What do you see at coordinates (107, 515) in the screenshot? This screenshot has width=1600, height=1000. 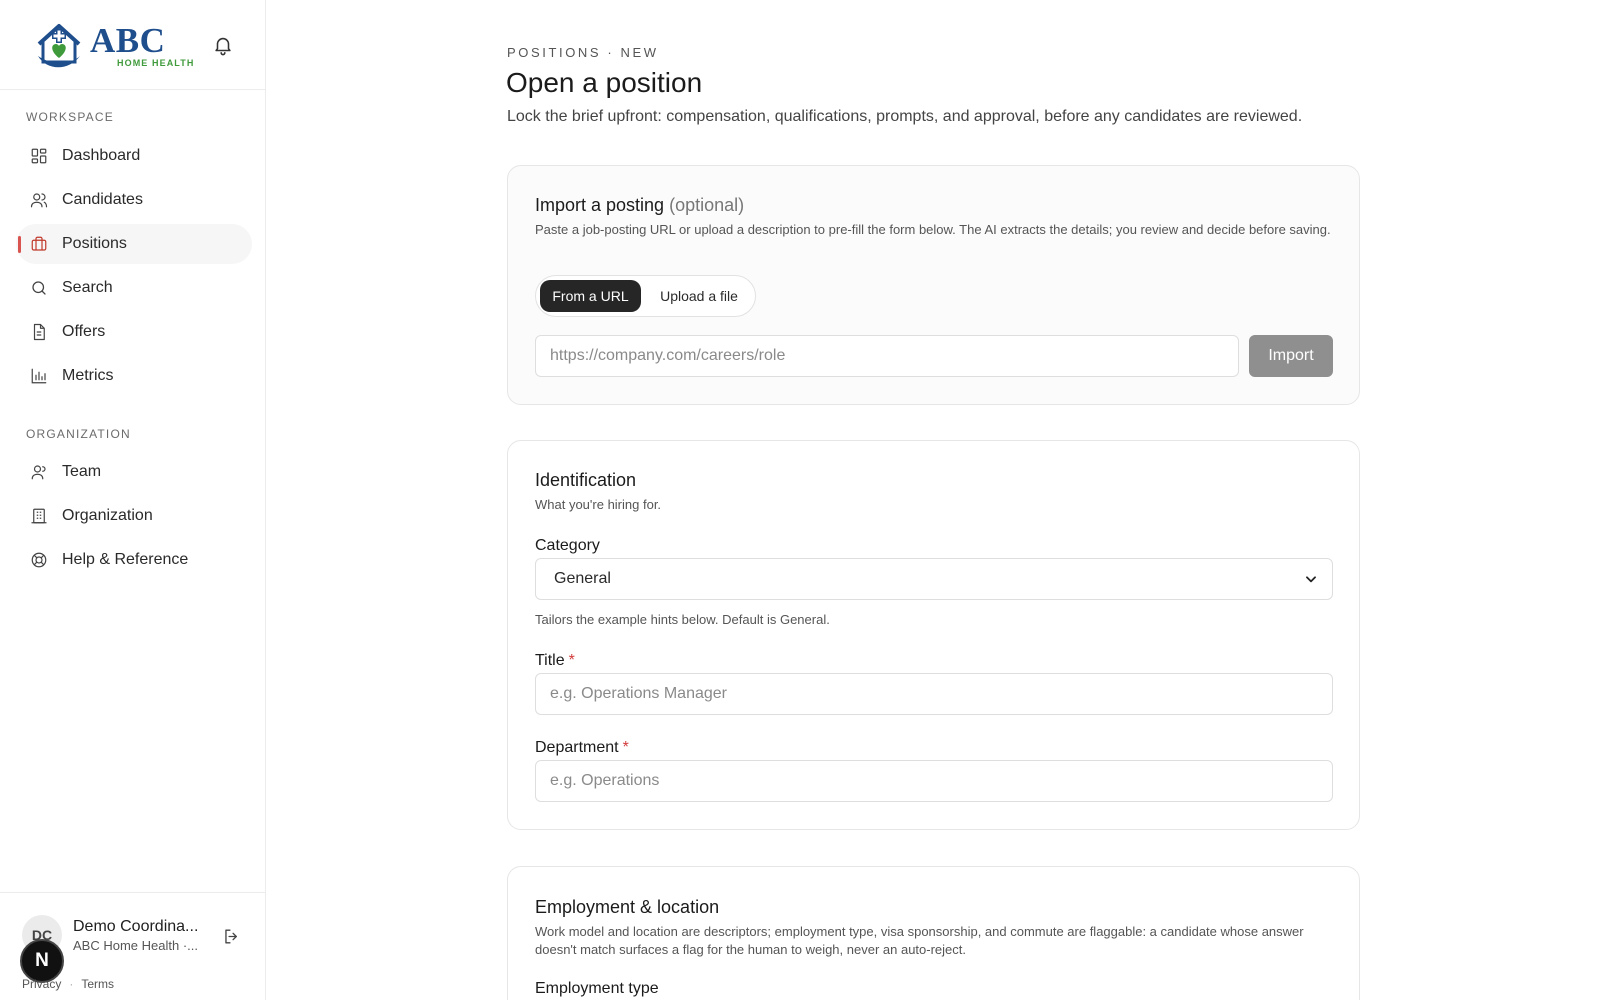 I see `sidebar-item-label: Organization` at bounding box center [107, 515].